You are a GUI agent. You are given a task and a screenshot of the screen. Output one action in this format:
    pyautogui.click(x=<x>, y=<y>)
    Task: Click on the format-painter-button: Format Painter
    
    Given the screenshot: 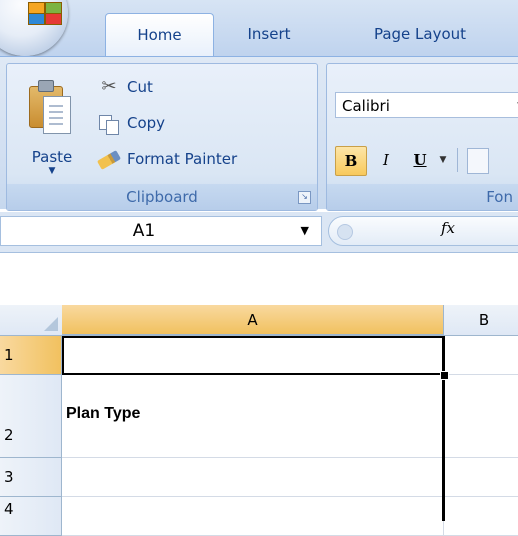 What is the action you would take?
    pyautogui.click(x=167, y=159)
    